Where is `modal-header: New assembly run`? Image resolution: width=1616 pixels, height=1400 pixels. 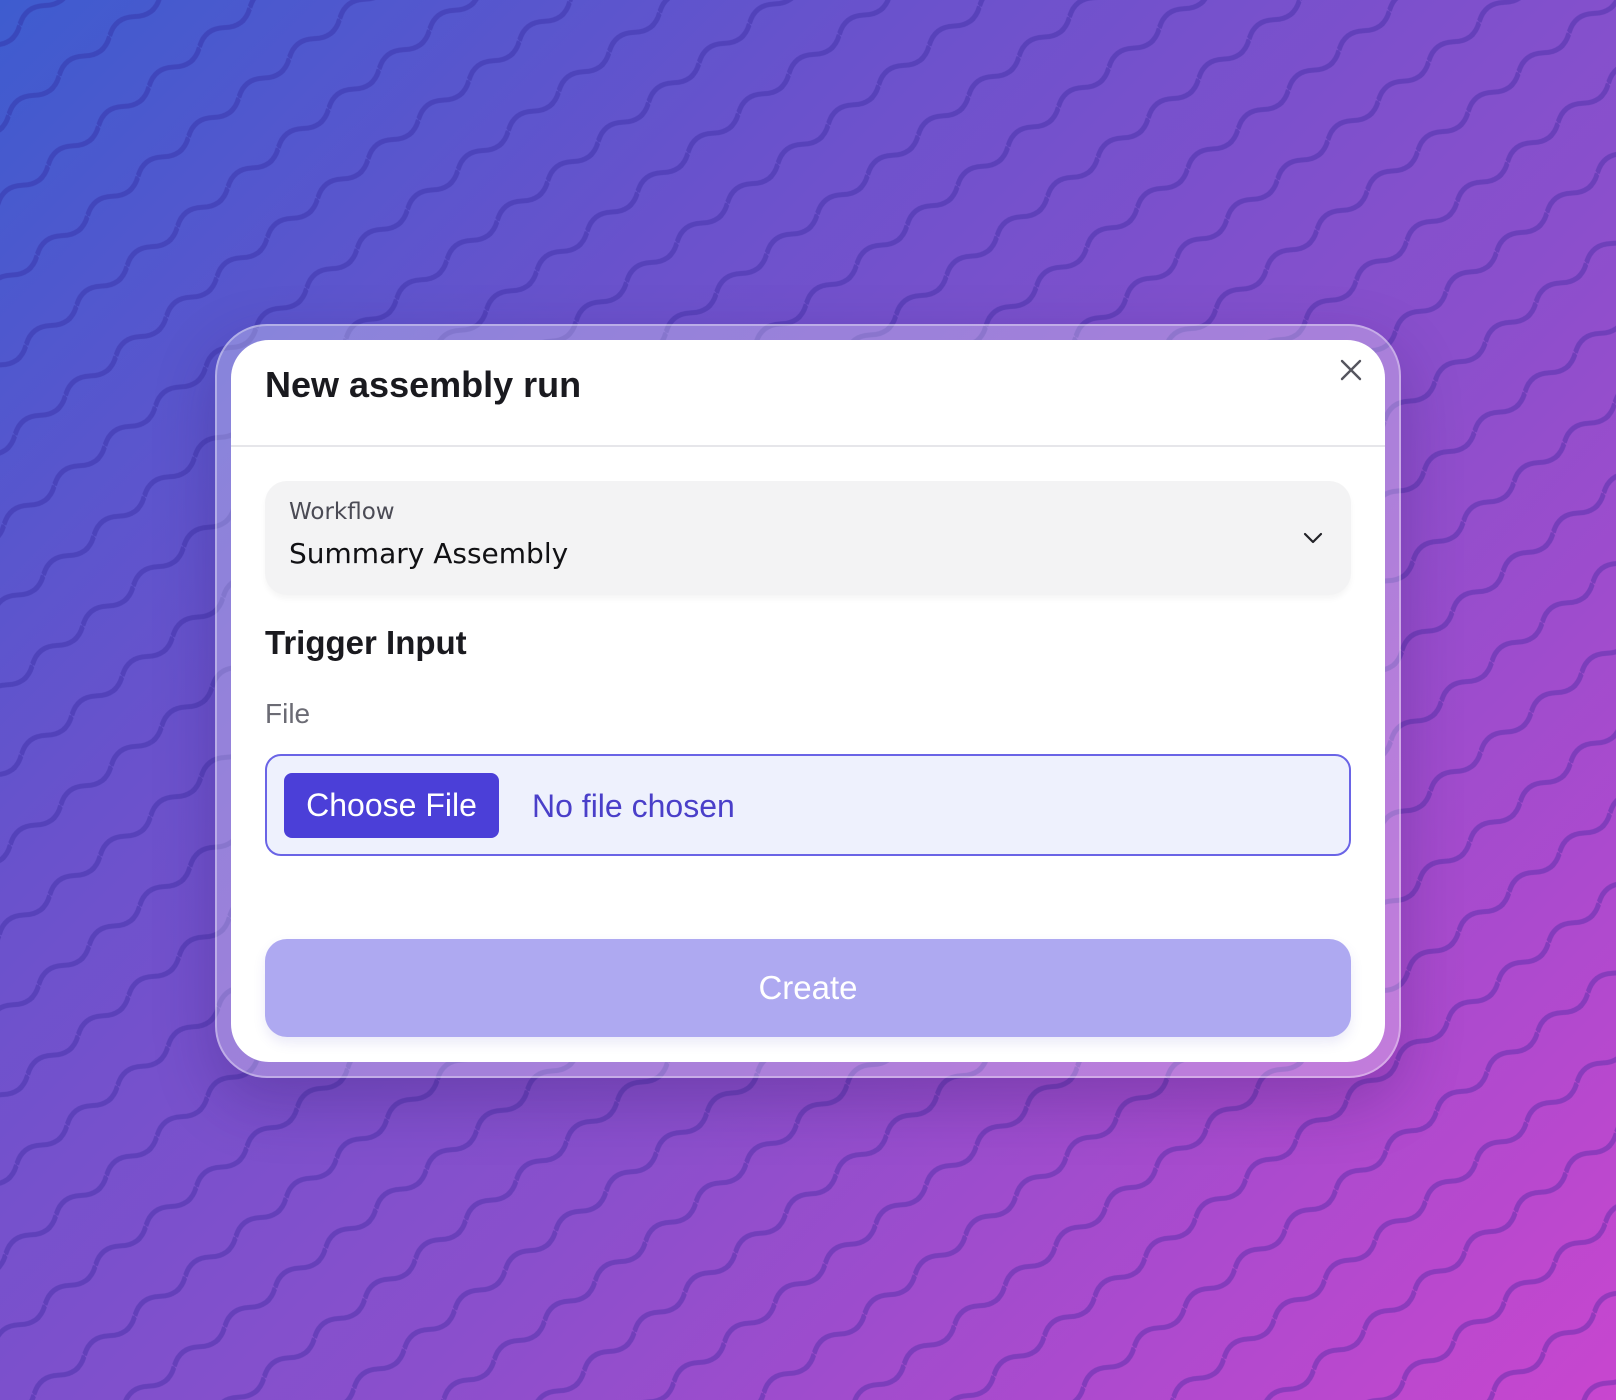 modal-header: New assembly run is located at coordinates (808, 393).